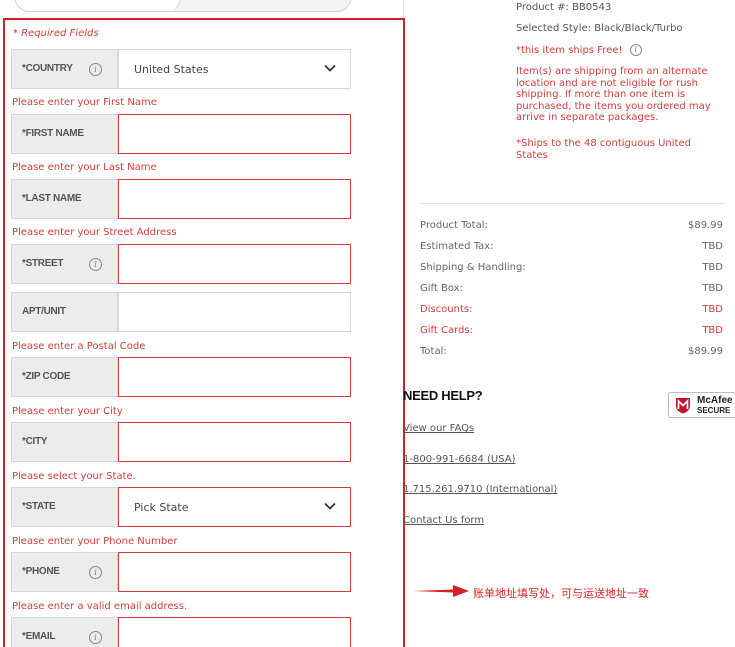 This screenshot has width=735, height=647. Describe the element at coordinates (599, 28) in the screenshot. I see `selected-style: Selected Style: Black/Black/Turbo` at that location.